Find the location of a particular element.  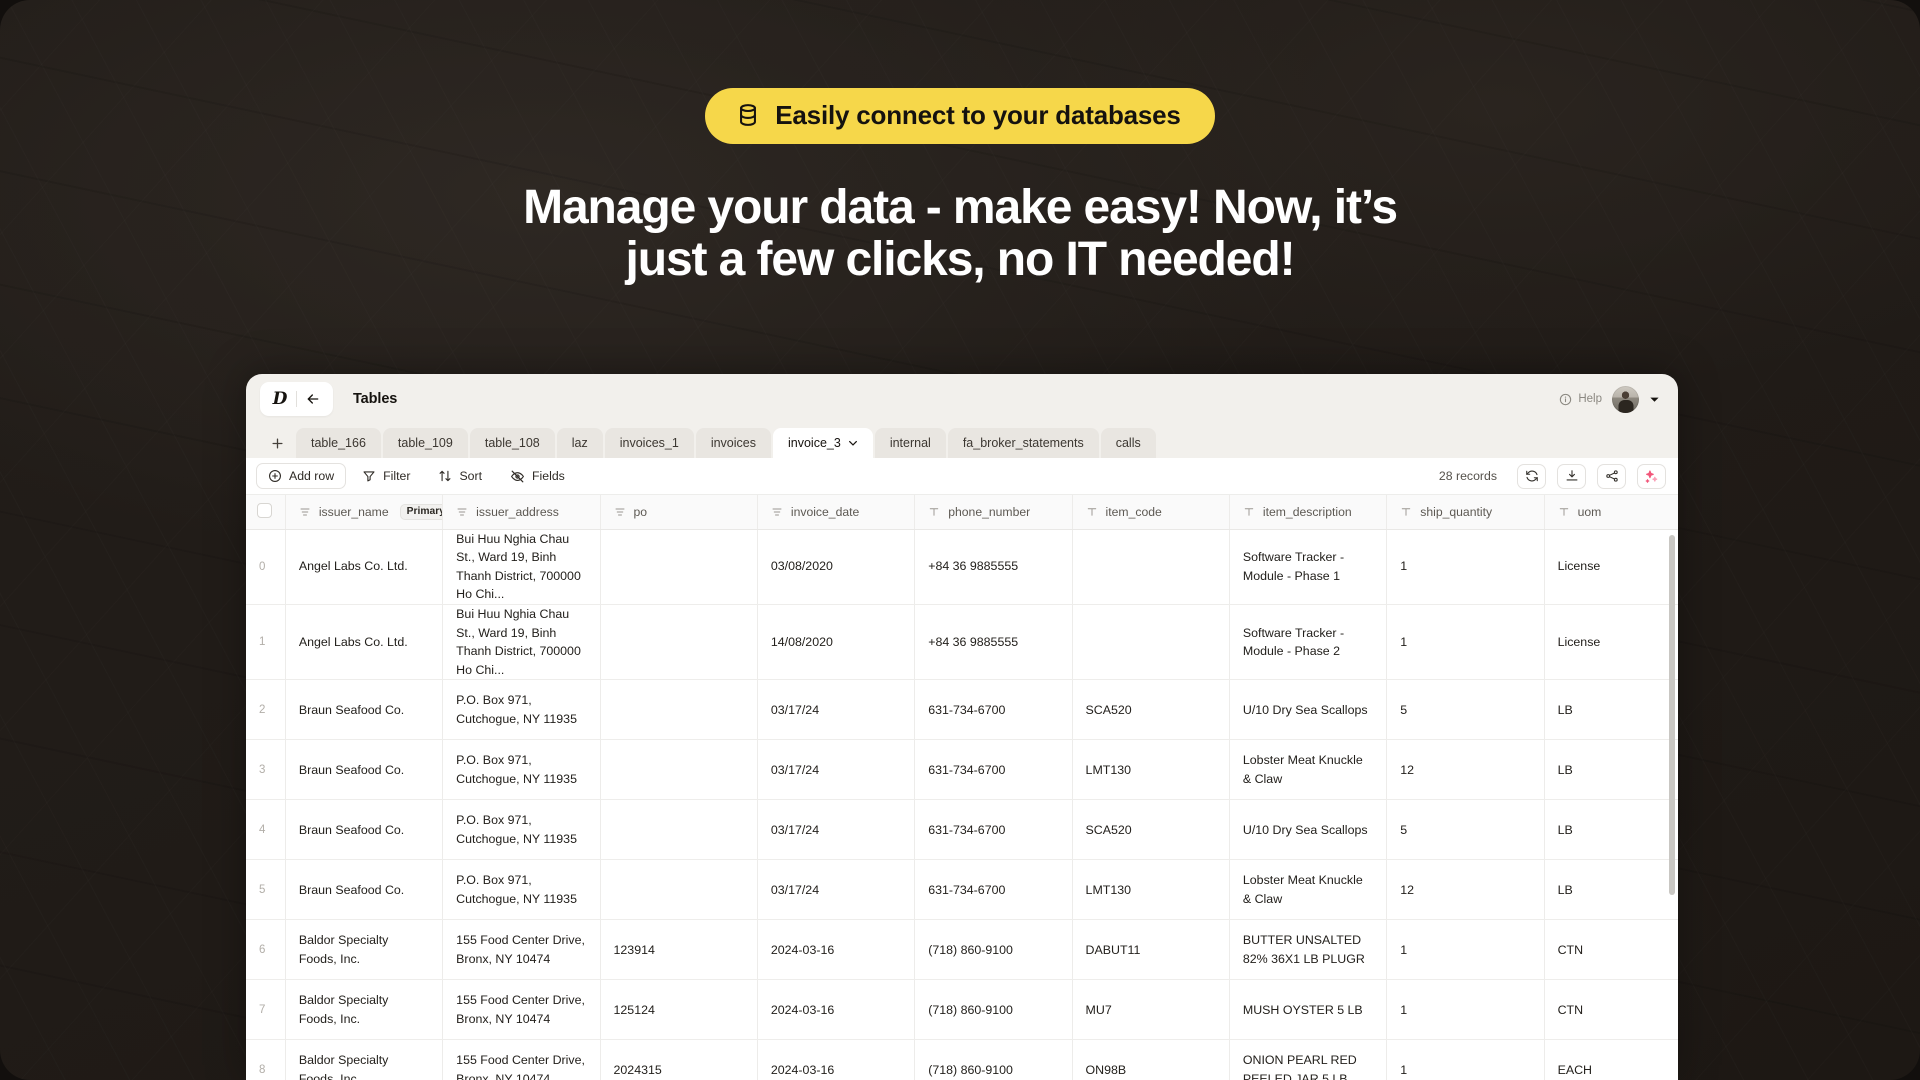

refresh-button is located at coordinates (1531, 476).